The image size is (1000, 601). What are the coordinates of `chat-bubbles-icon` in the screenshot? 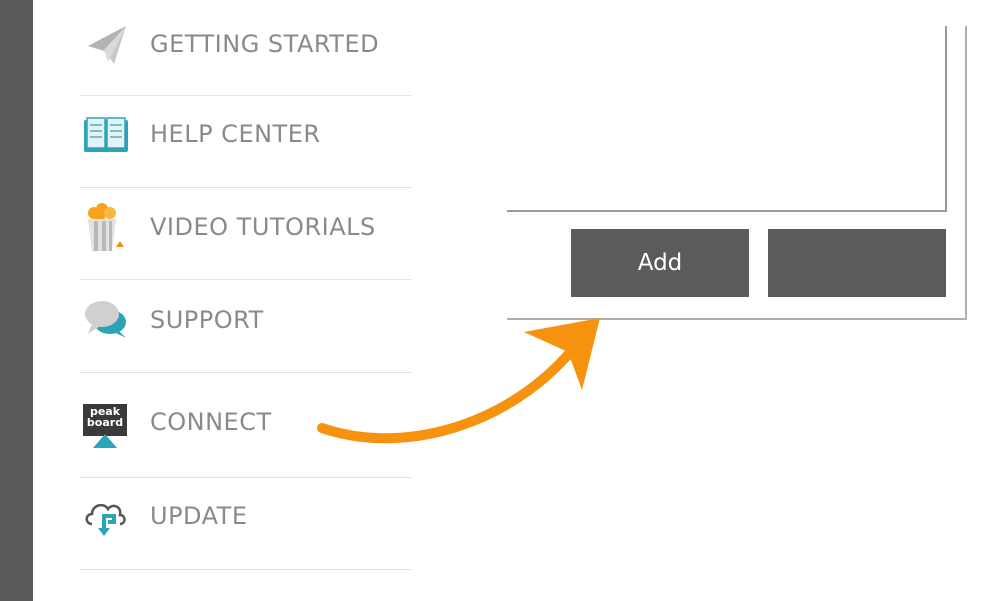 It's located at (106, 320).